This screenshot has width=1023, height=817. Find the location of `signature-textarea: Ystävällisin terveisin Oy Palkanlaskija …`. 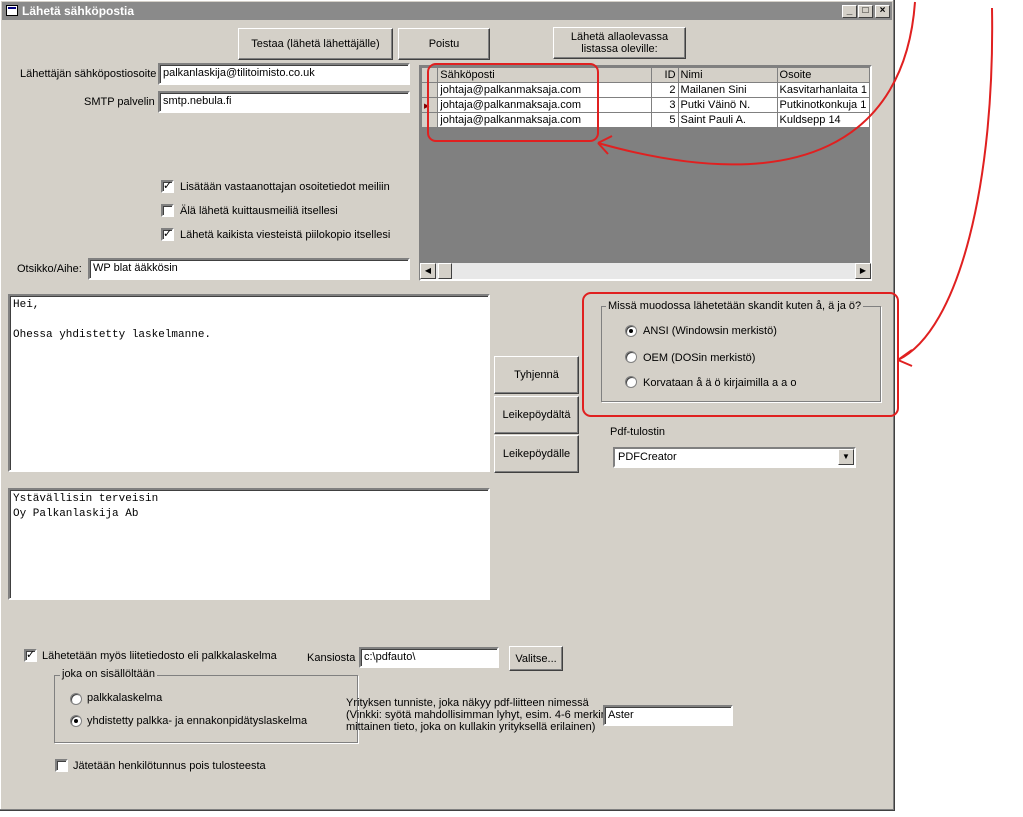

signature-textarea: Ystävällisin terveisin Oy Palkanlaskija … is located at coordinates (249, 544).